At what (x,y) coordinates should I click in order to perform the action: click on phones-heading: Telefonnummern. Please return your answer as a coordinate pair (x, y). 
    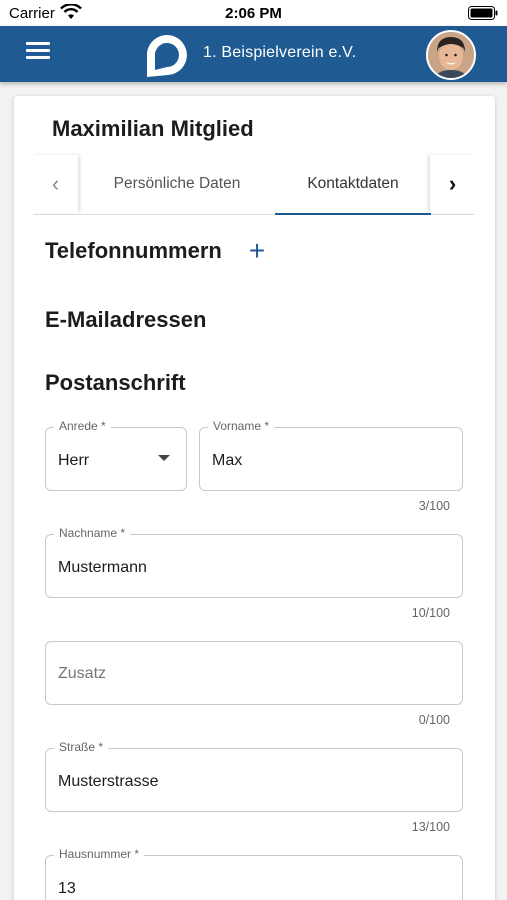
    Looking at the image, I should click on (133, 250).